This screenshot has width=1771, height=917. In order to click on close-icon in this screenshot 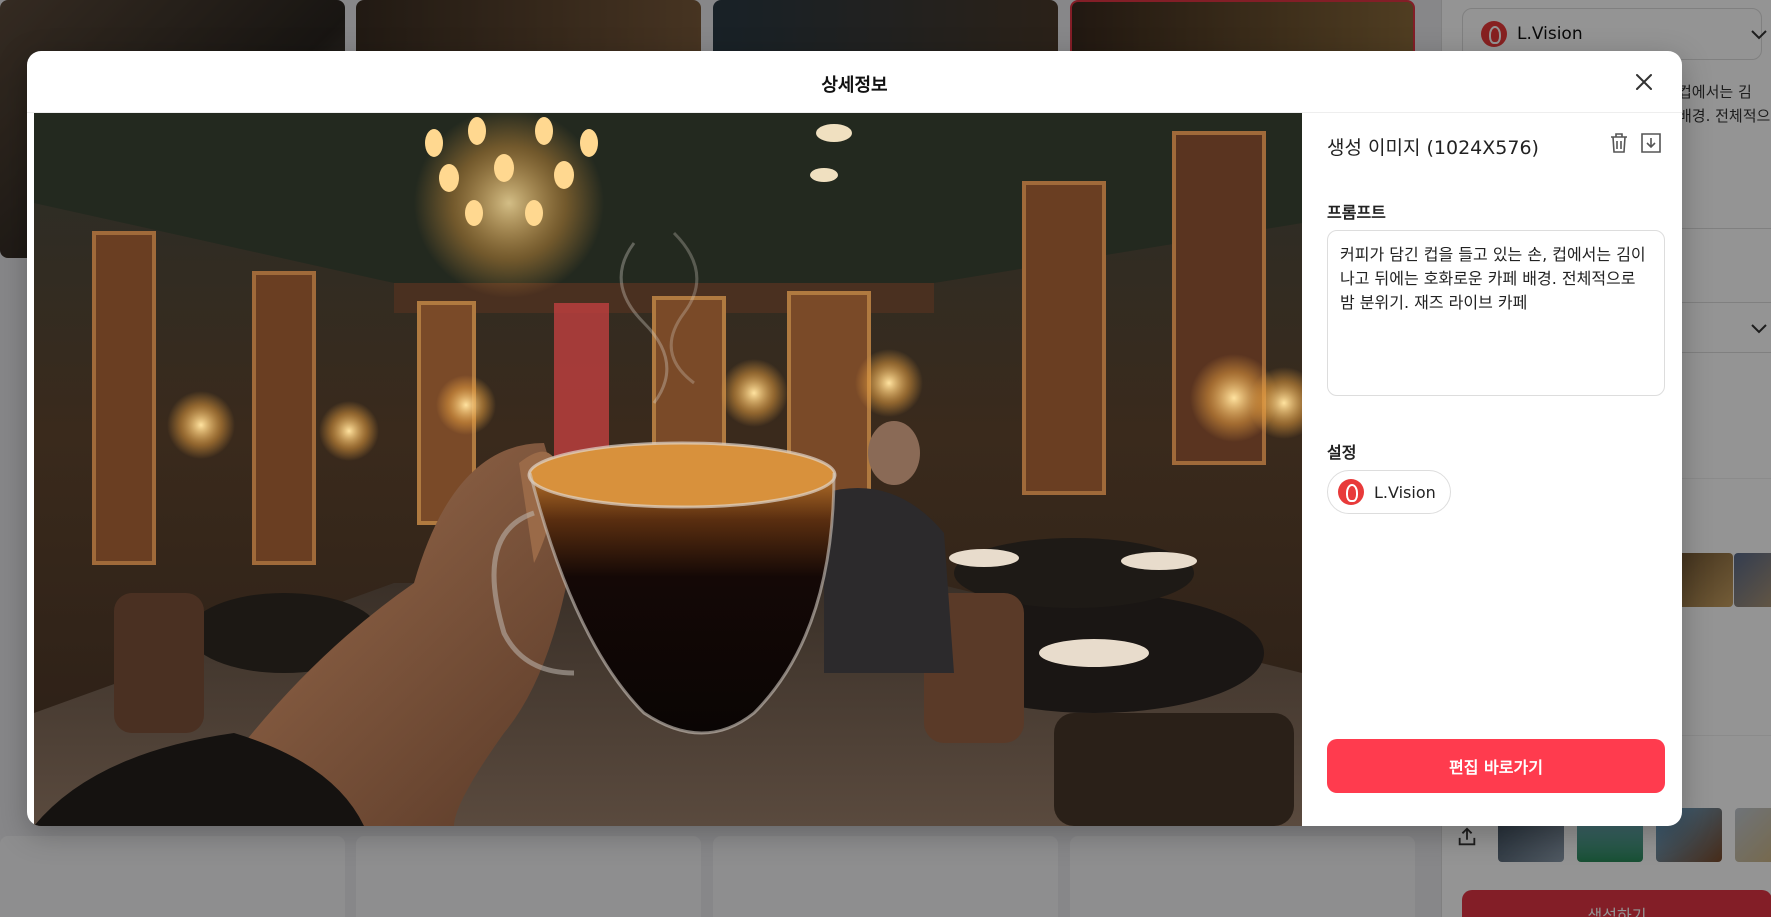, I will do `click(1644, 82)`.